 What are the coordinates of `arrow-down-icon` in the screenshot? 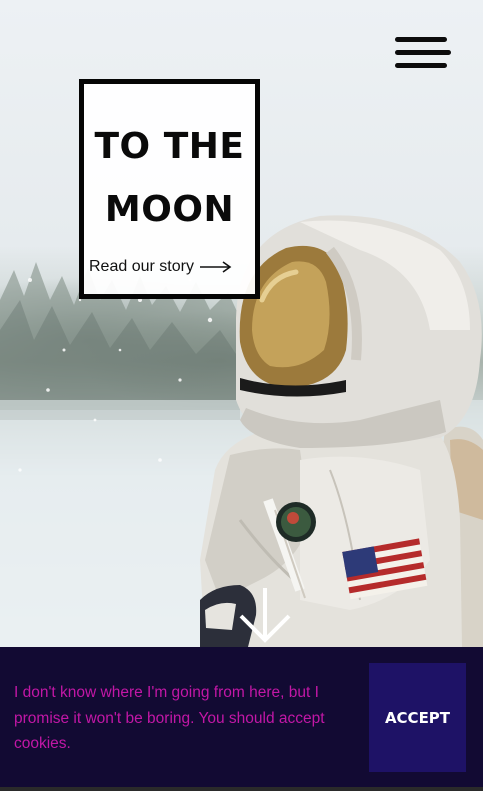 It's located at (265, 615).